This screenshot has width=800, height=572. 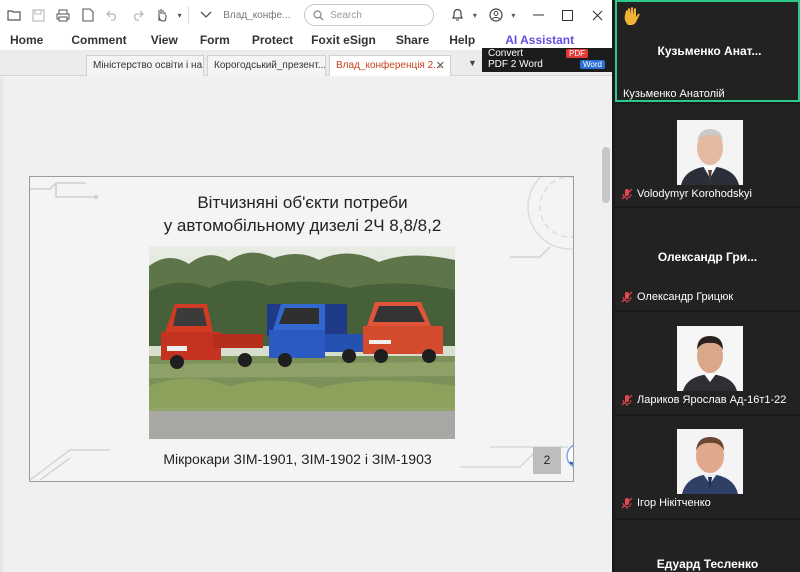 I want to click on search-placeholder: Search, so click(x=346, y=15).